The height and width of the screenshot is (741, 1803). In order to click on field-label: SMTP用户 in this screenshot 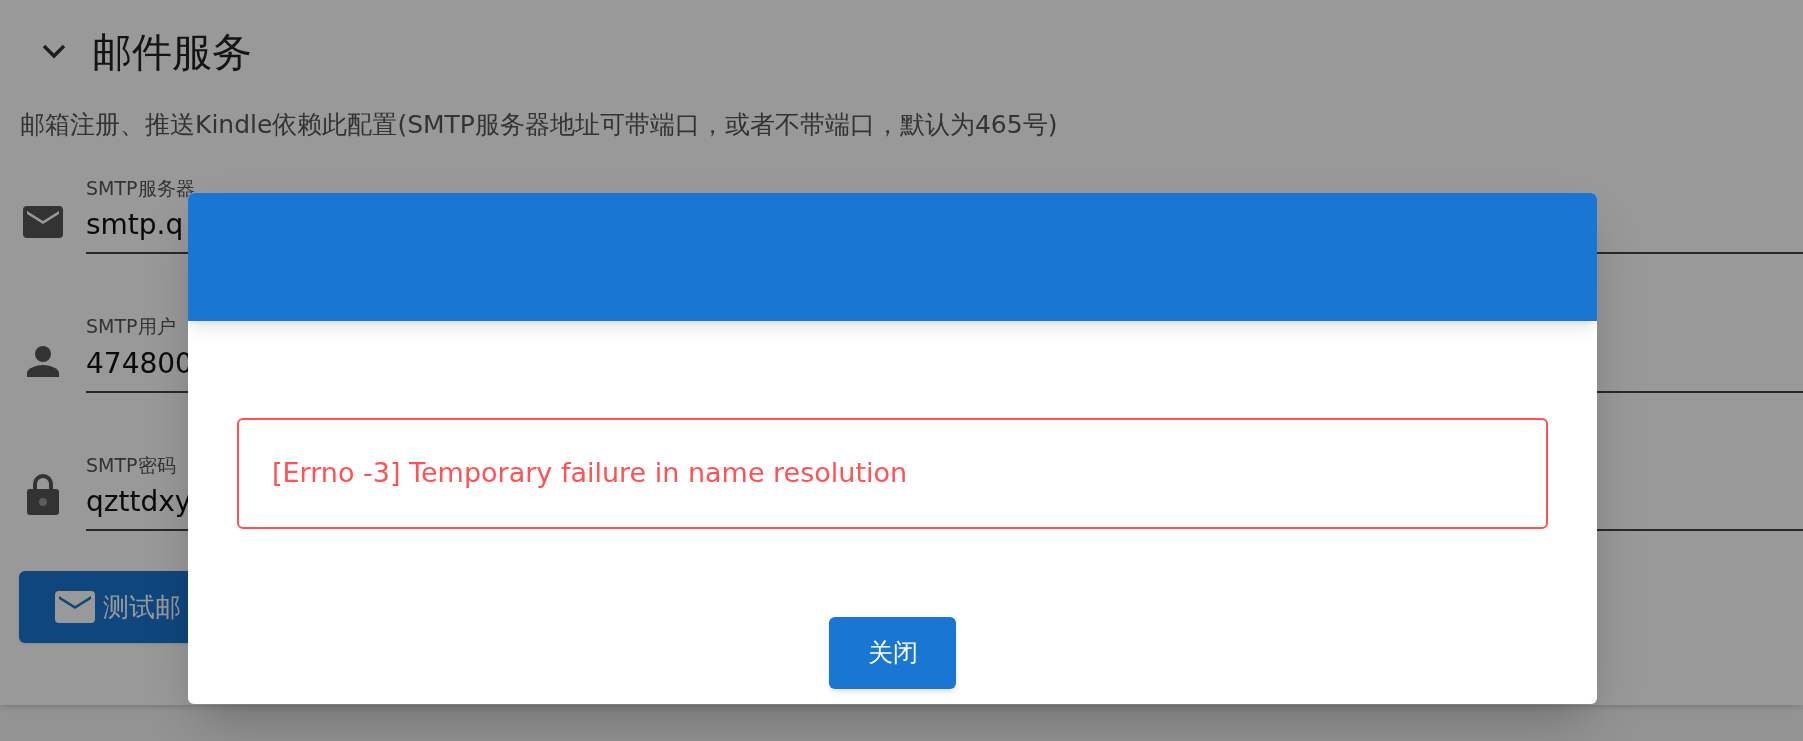, I will do `click(131, 326)`.